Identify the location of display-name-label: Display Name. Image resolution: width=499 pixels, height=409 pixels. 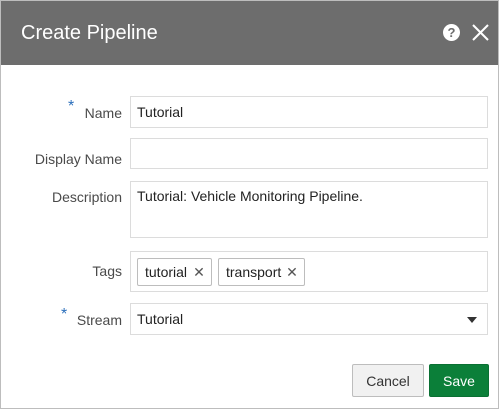
(78, 159).